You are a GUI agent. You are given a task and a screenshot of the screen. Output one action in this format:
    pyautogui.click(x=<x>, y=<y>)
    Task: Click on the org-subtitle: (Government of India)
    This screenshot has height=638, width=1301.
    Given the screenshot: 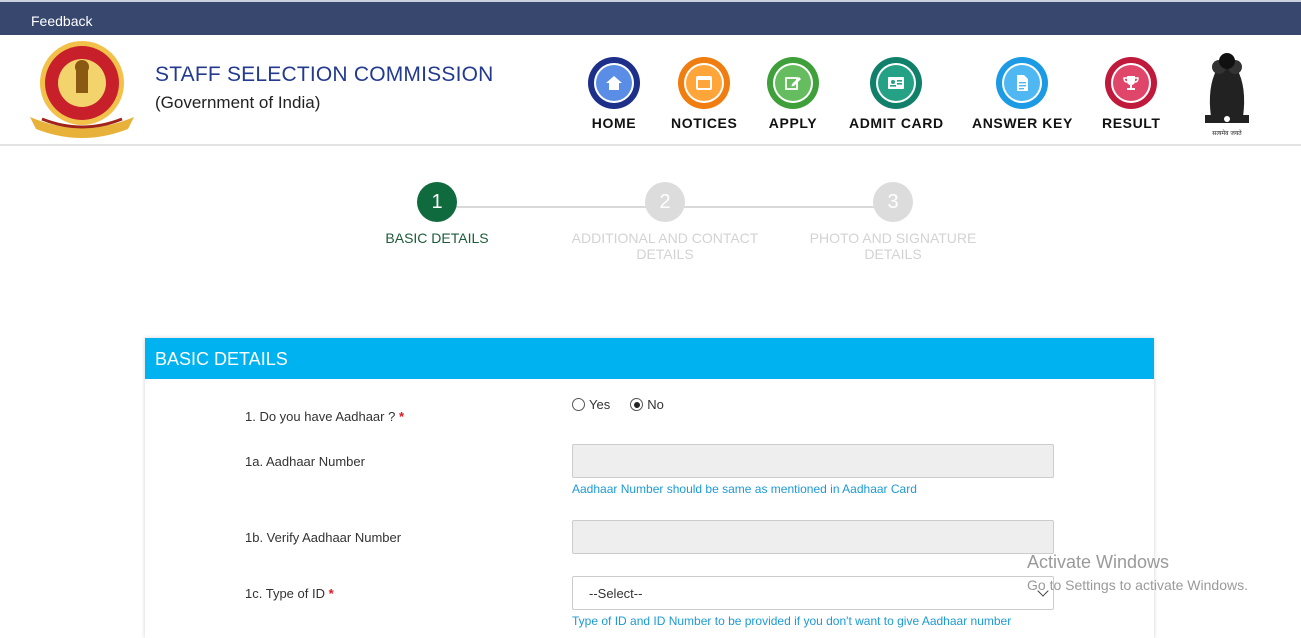 What is the action you would take?
    pyautogui.click(x=238, y=102)
    